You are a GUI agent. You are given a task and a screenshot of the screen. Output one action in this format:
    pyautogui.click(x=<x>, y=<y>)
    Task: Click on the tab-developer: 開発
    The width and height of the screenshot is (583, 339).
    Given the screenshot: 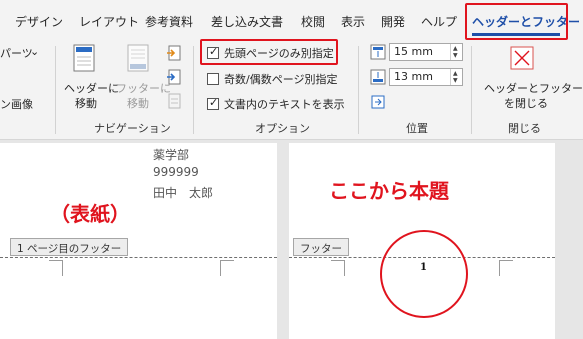 What is the action you would take?
    pyautogui.click(x=393, y=21)
    